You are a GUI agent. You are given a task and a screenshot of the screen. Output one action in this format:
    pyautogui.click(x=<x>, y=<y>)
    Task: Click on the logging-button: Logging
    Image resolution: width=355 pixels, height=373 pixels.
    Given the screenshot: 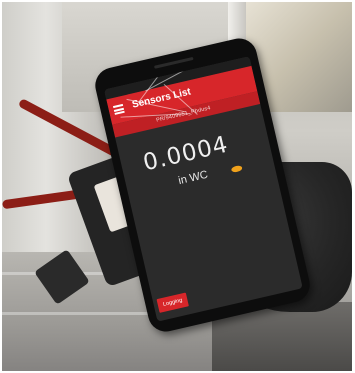 What is the action you would take?
    pyautogui.click(x=172, y=302)
    